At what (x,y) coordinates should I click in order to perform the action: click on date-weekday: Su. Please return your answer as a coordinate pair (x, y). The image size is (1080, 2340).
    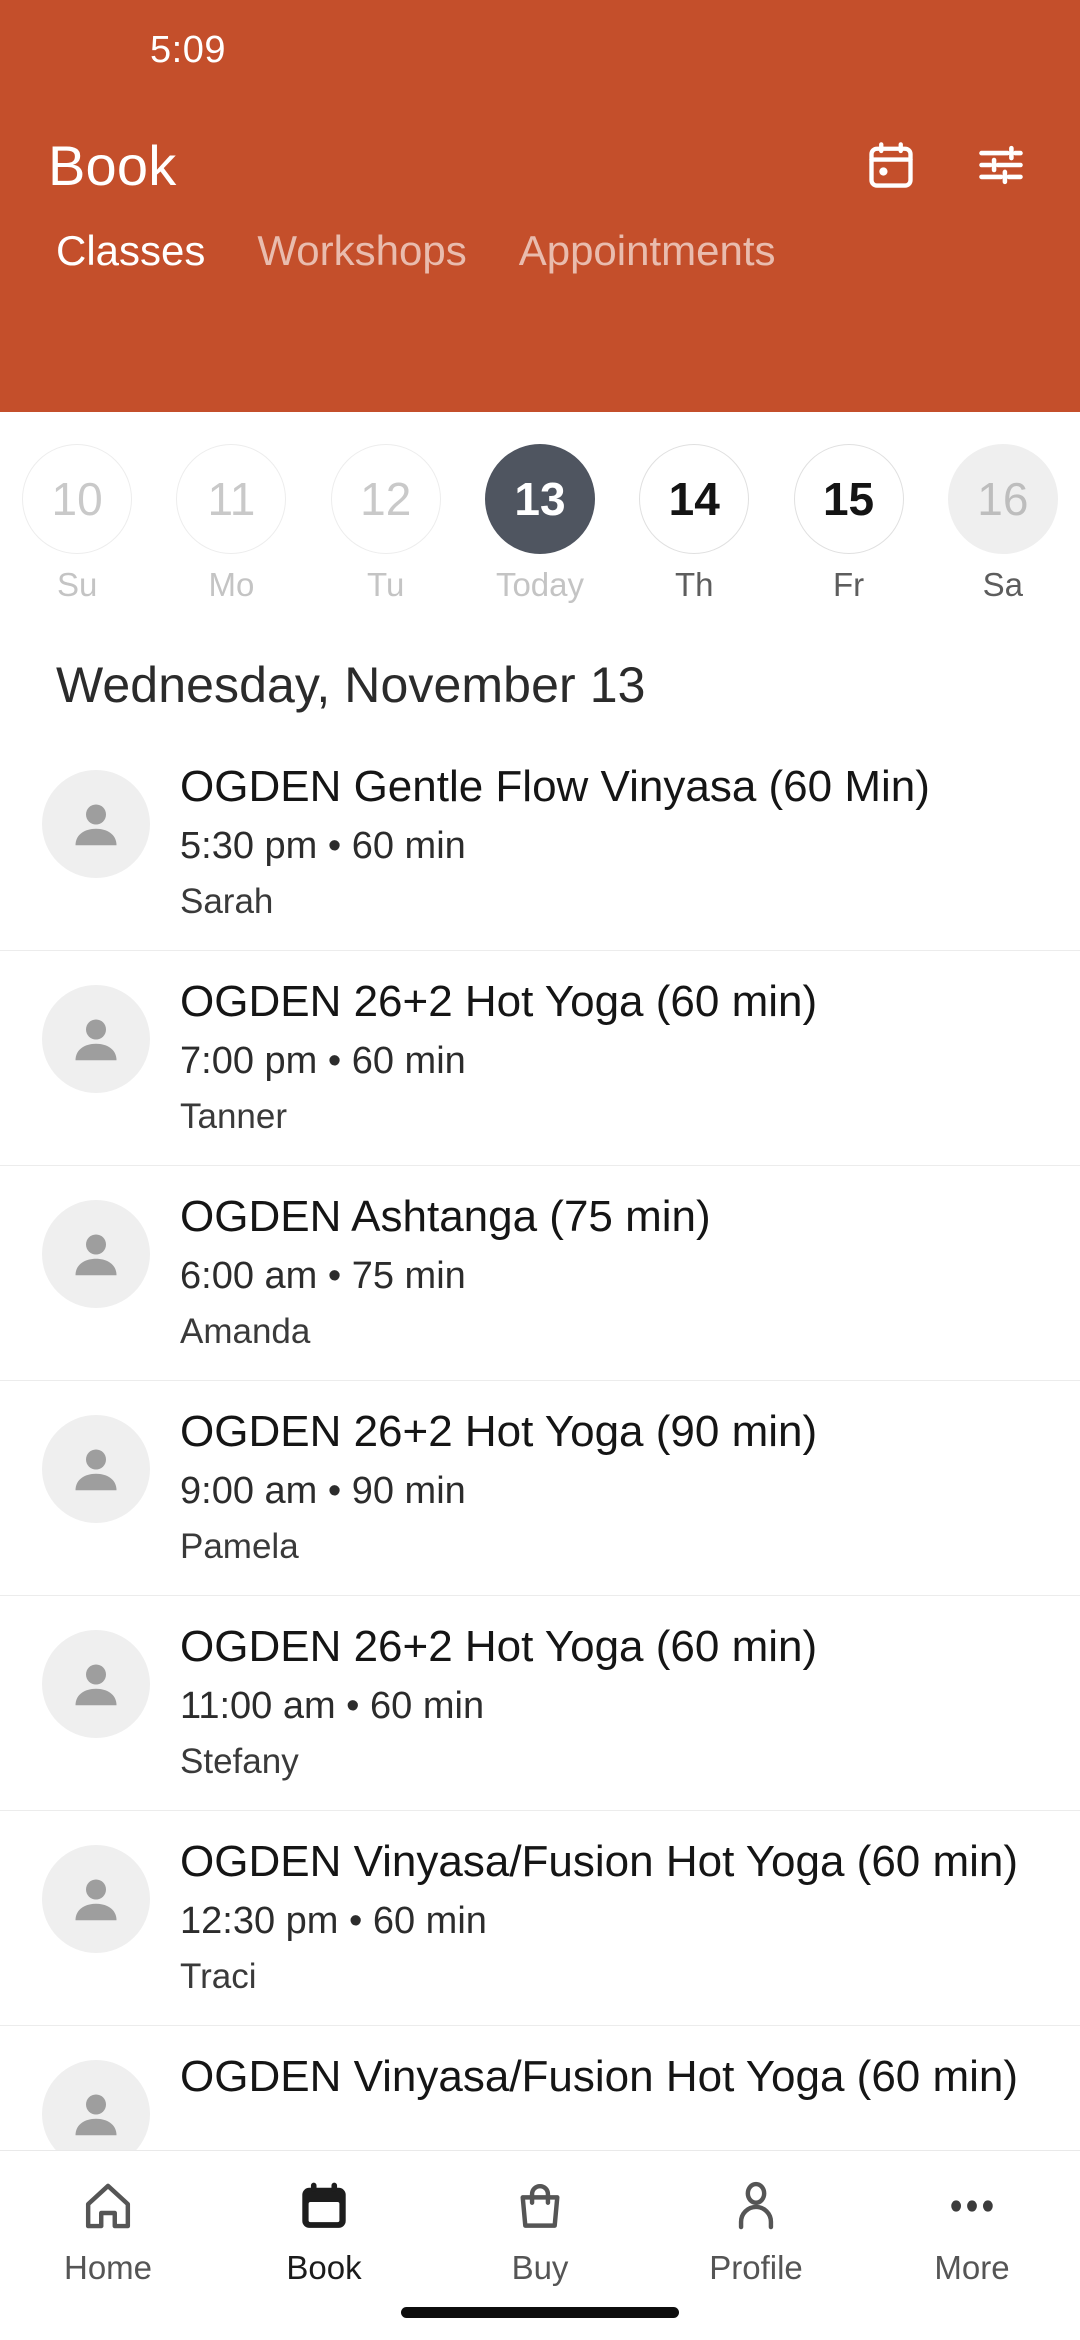
    Looking at the image, I should click on (77, 584).